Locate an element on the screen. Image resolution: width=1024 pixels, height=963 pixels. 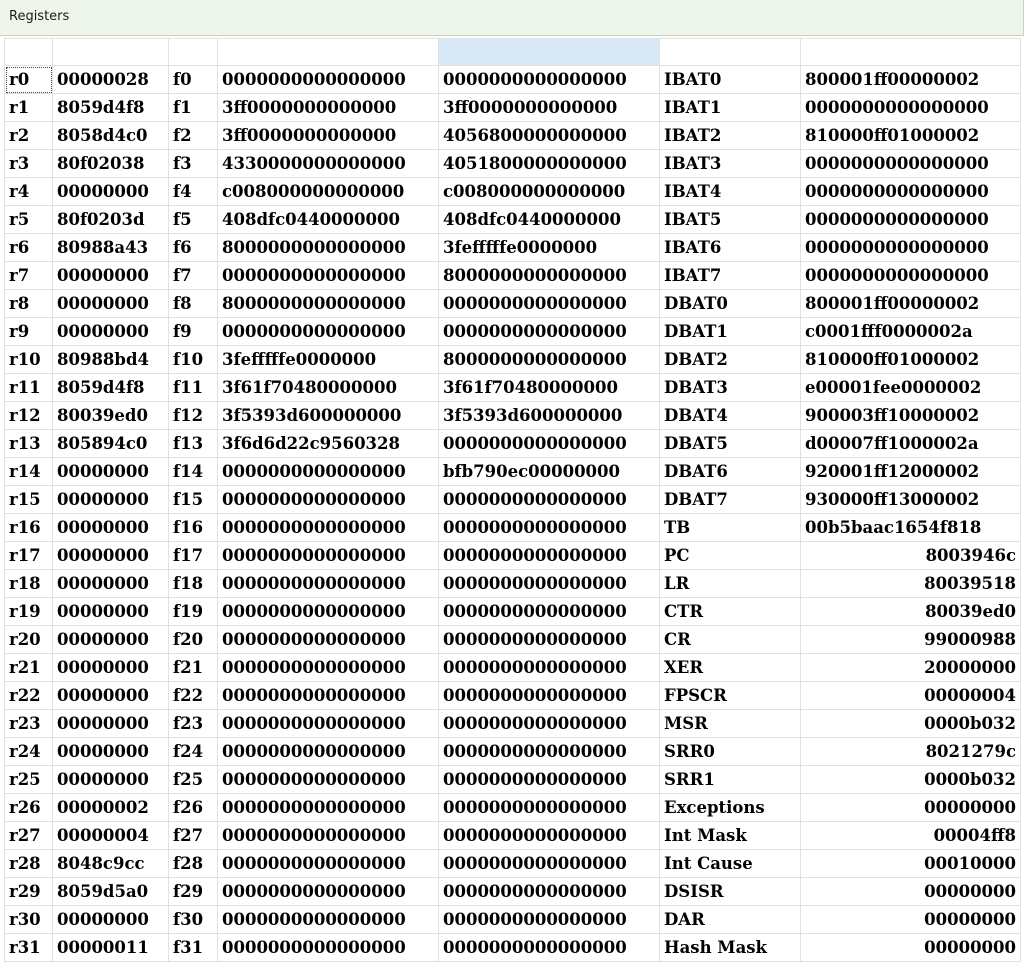
spr-value-cell: 920001ff12000002 is located at coordinates (910, 471).